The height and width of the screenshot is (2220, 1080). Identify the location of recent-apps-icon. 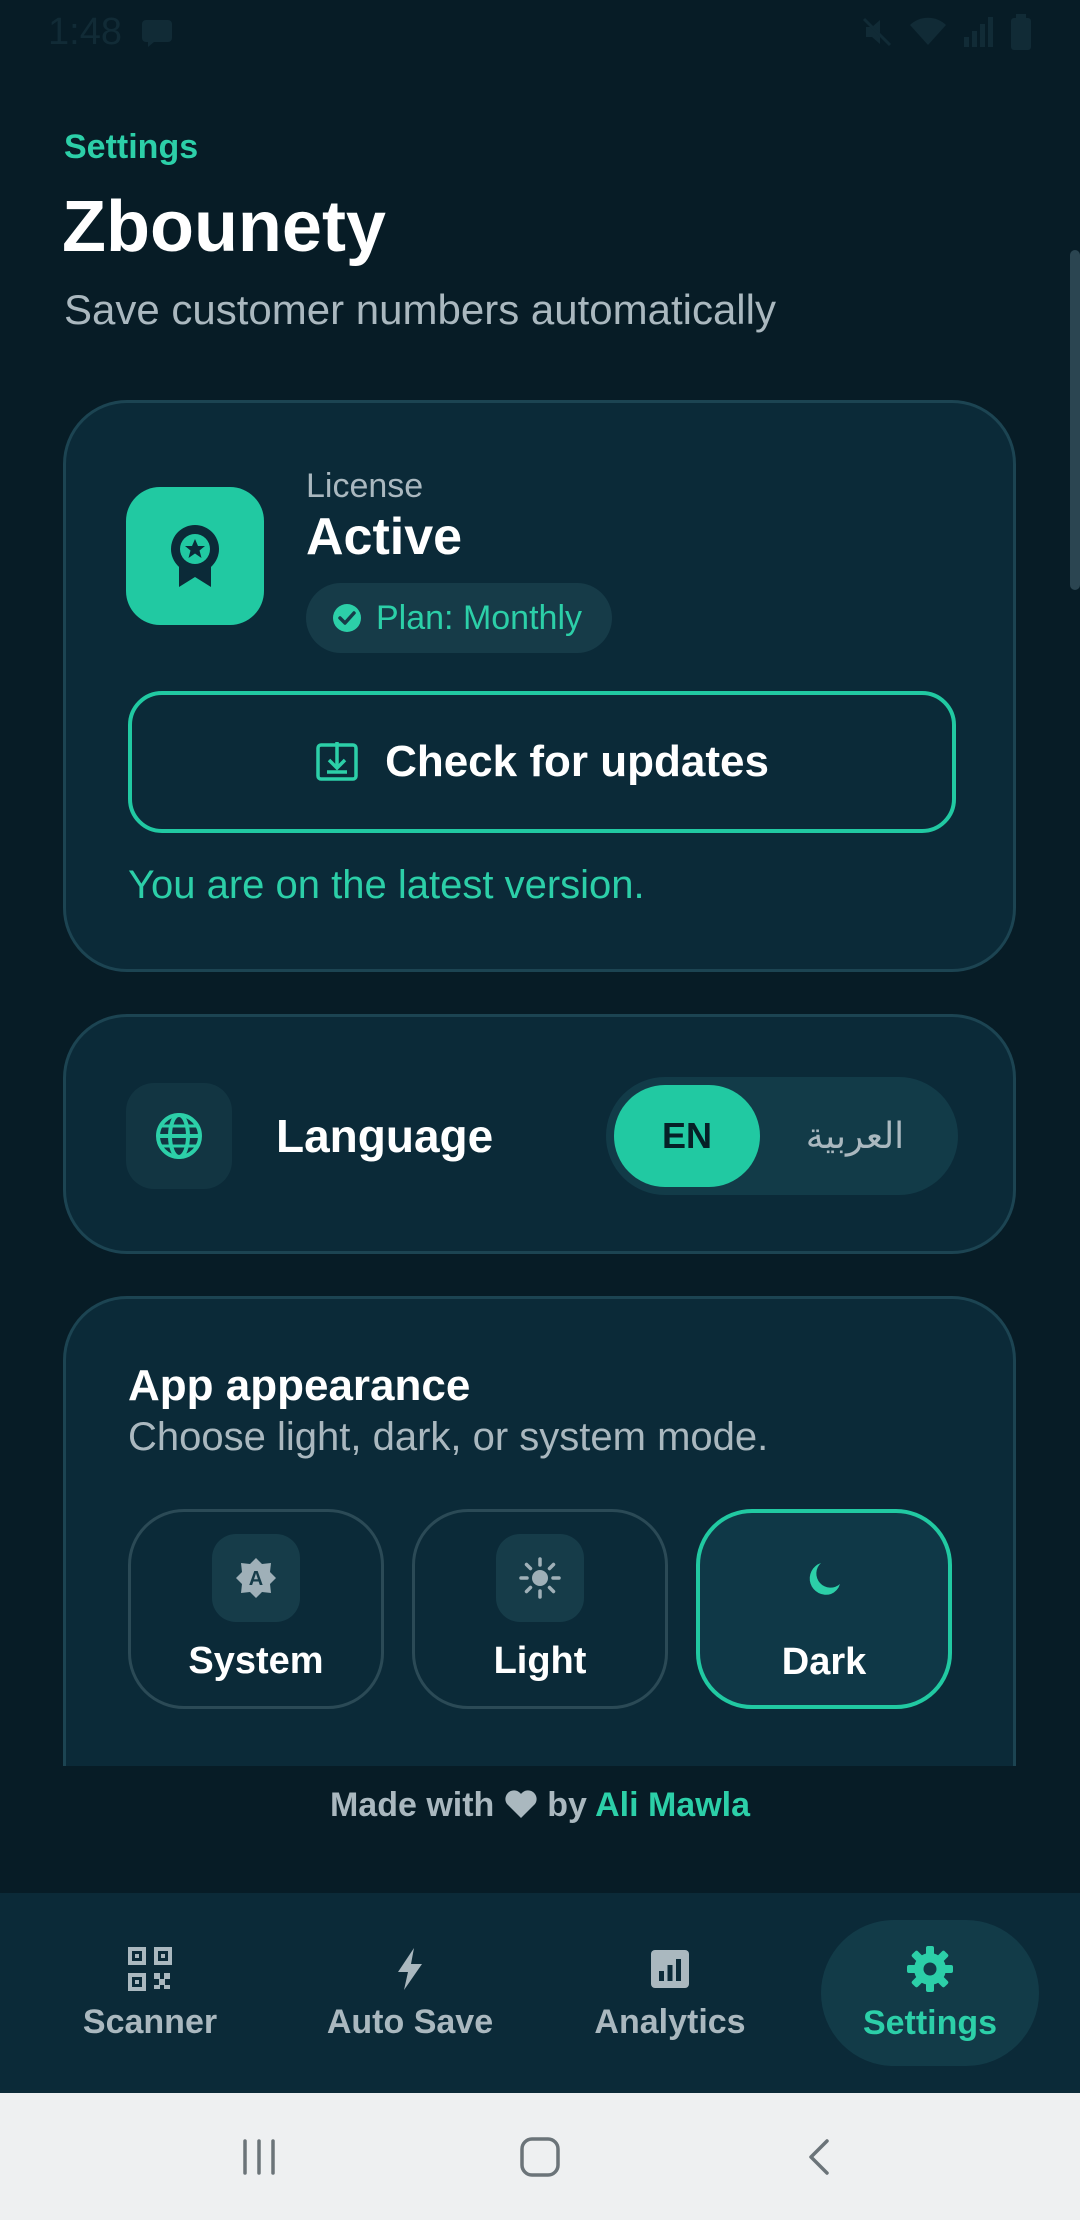
(259, 2157).